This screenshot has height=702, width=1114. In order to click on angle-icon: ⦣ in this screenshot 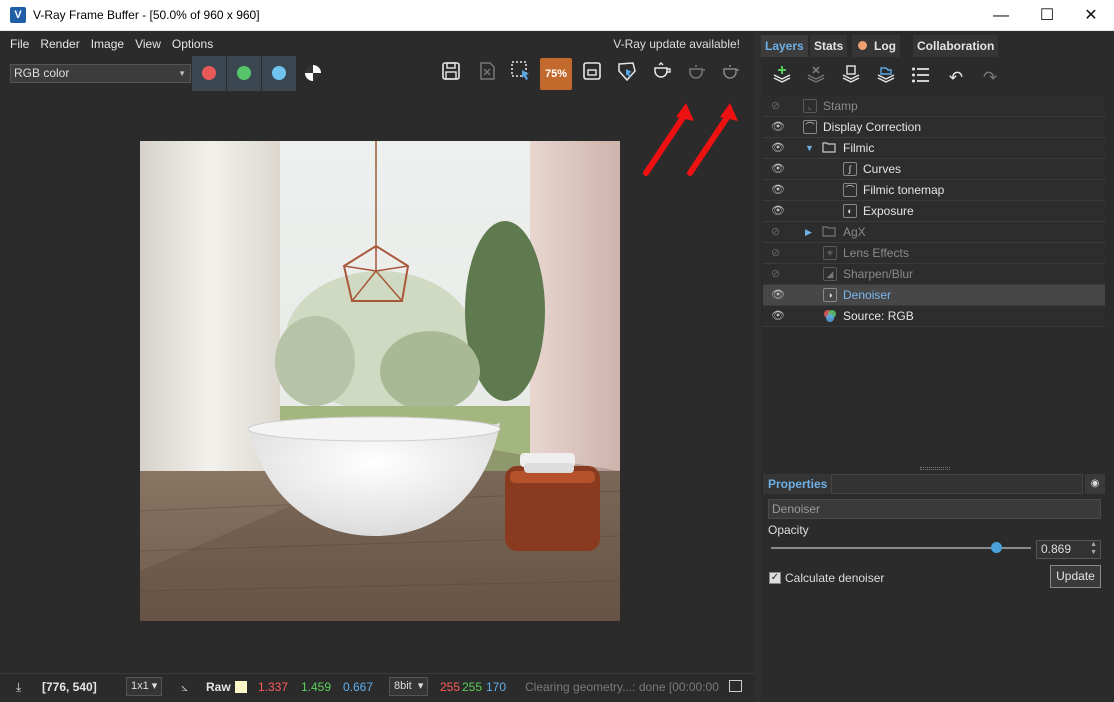, I will do `click(184, 687)`.